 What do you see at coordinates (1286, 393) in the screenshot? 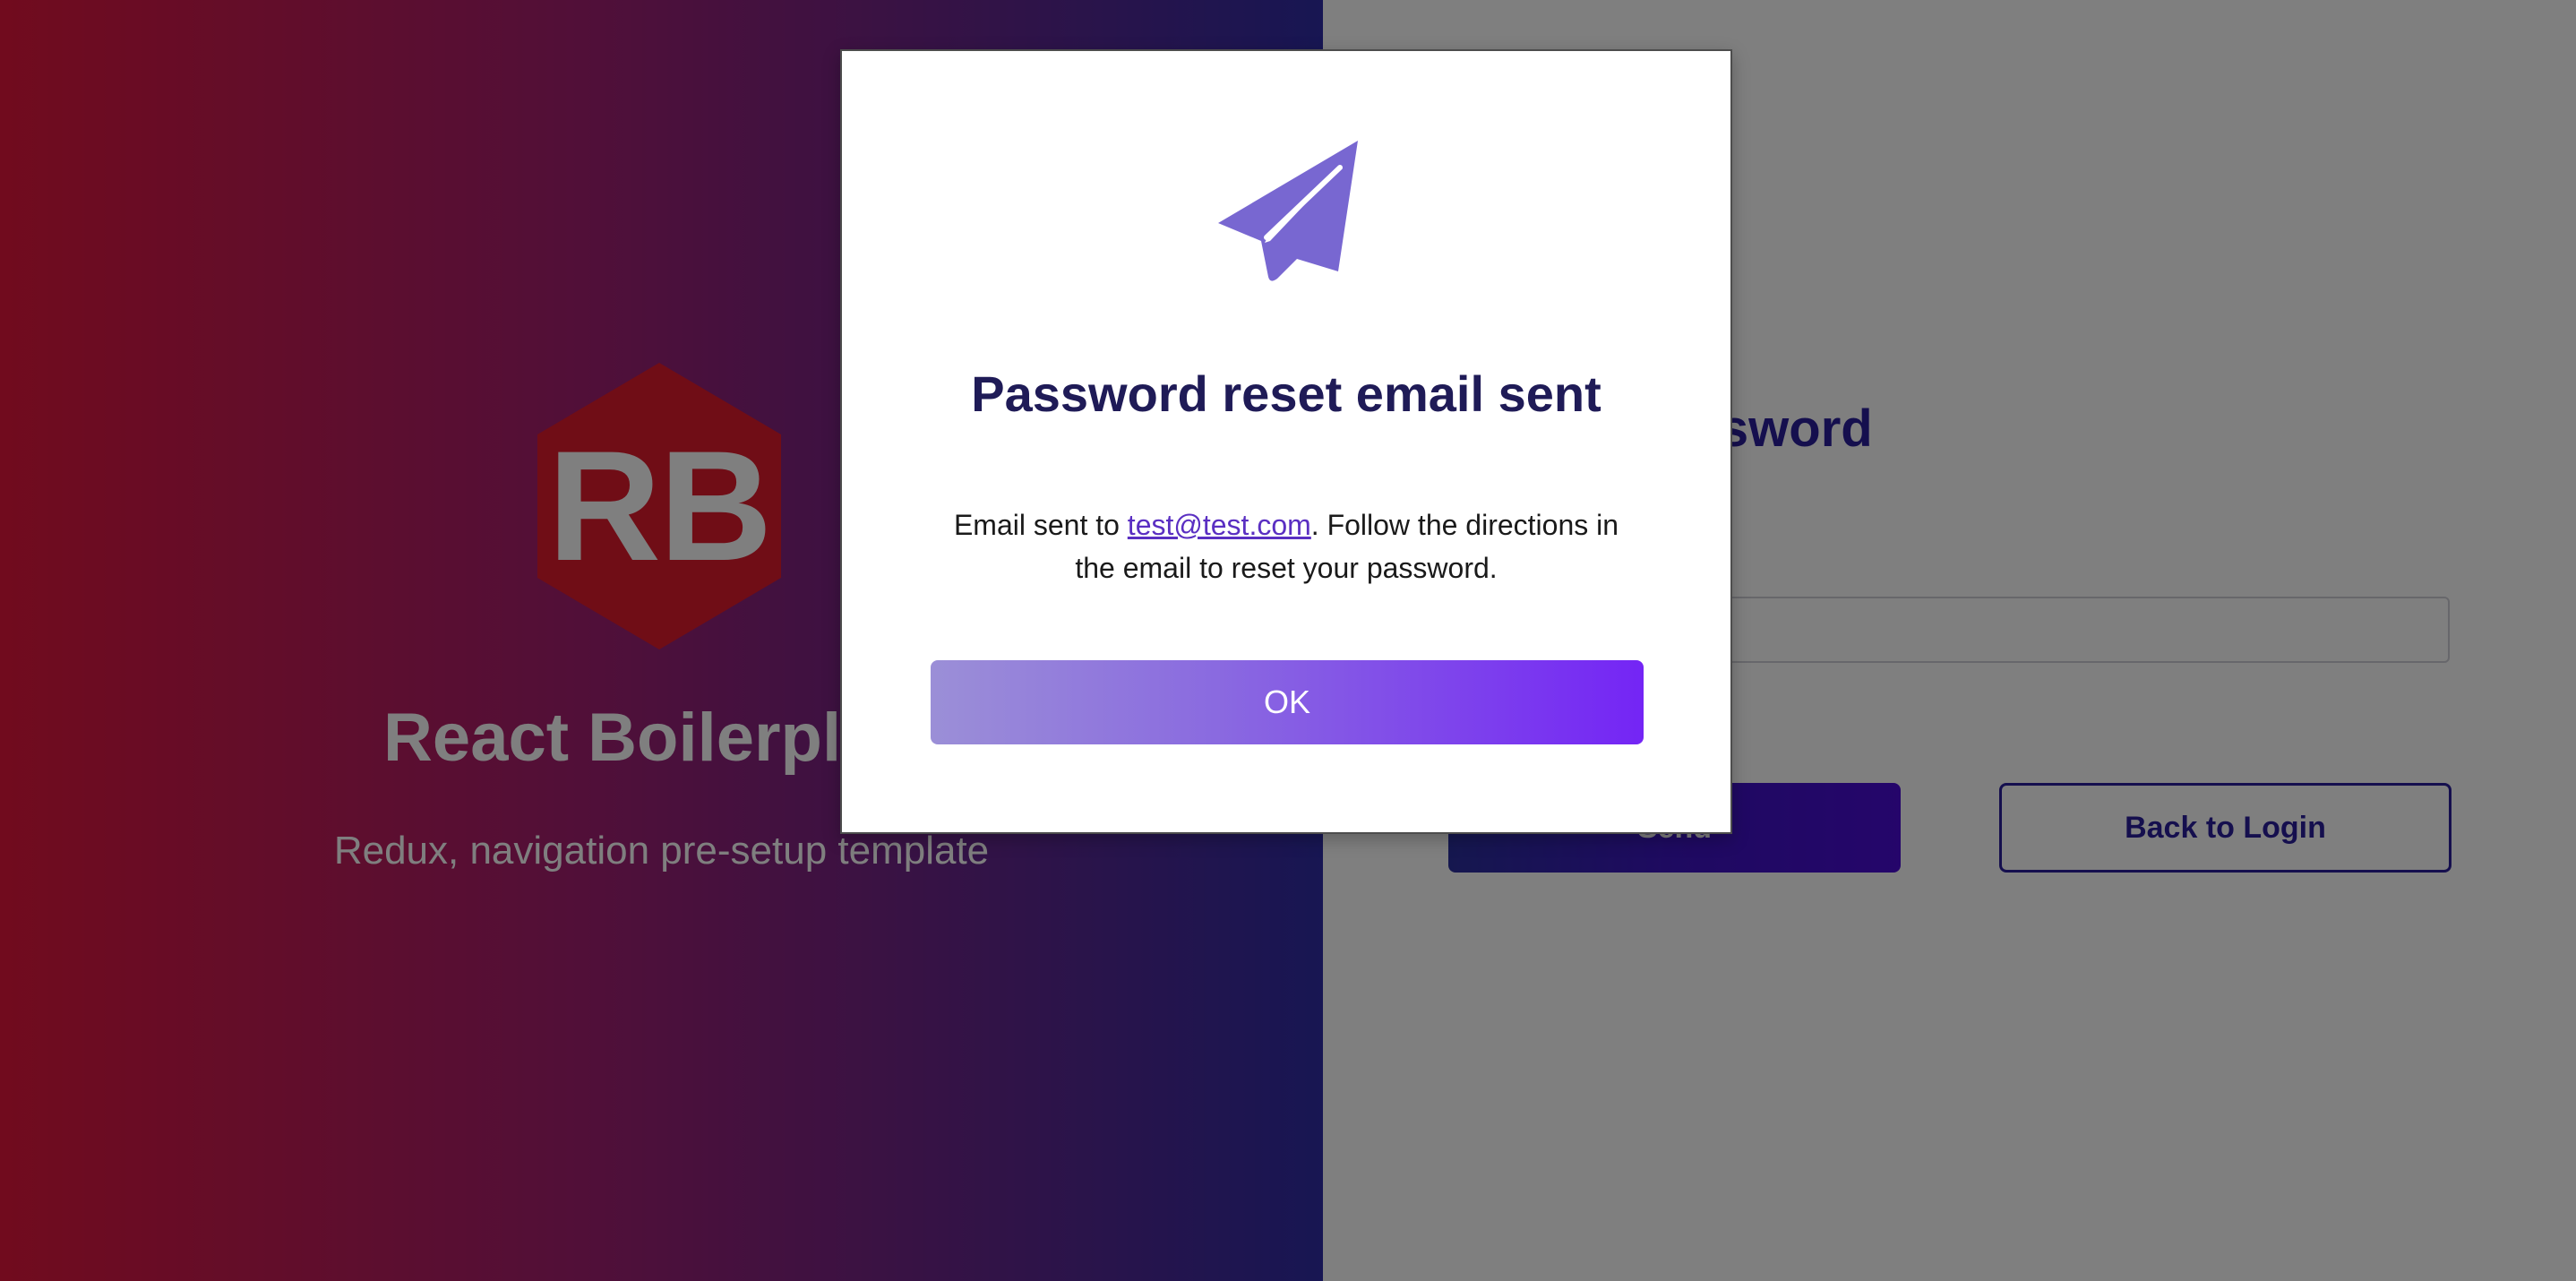
I see `modal-title: Password reset email sent` at bounding box center [1286, 393].